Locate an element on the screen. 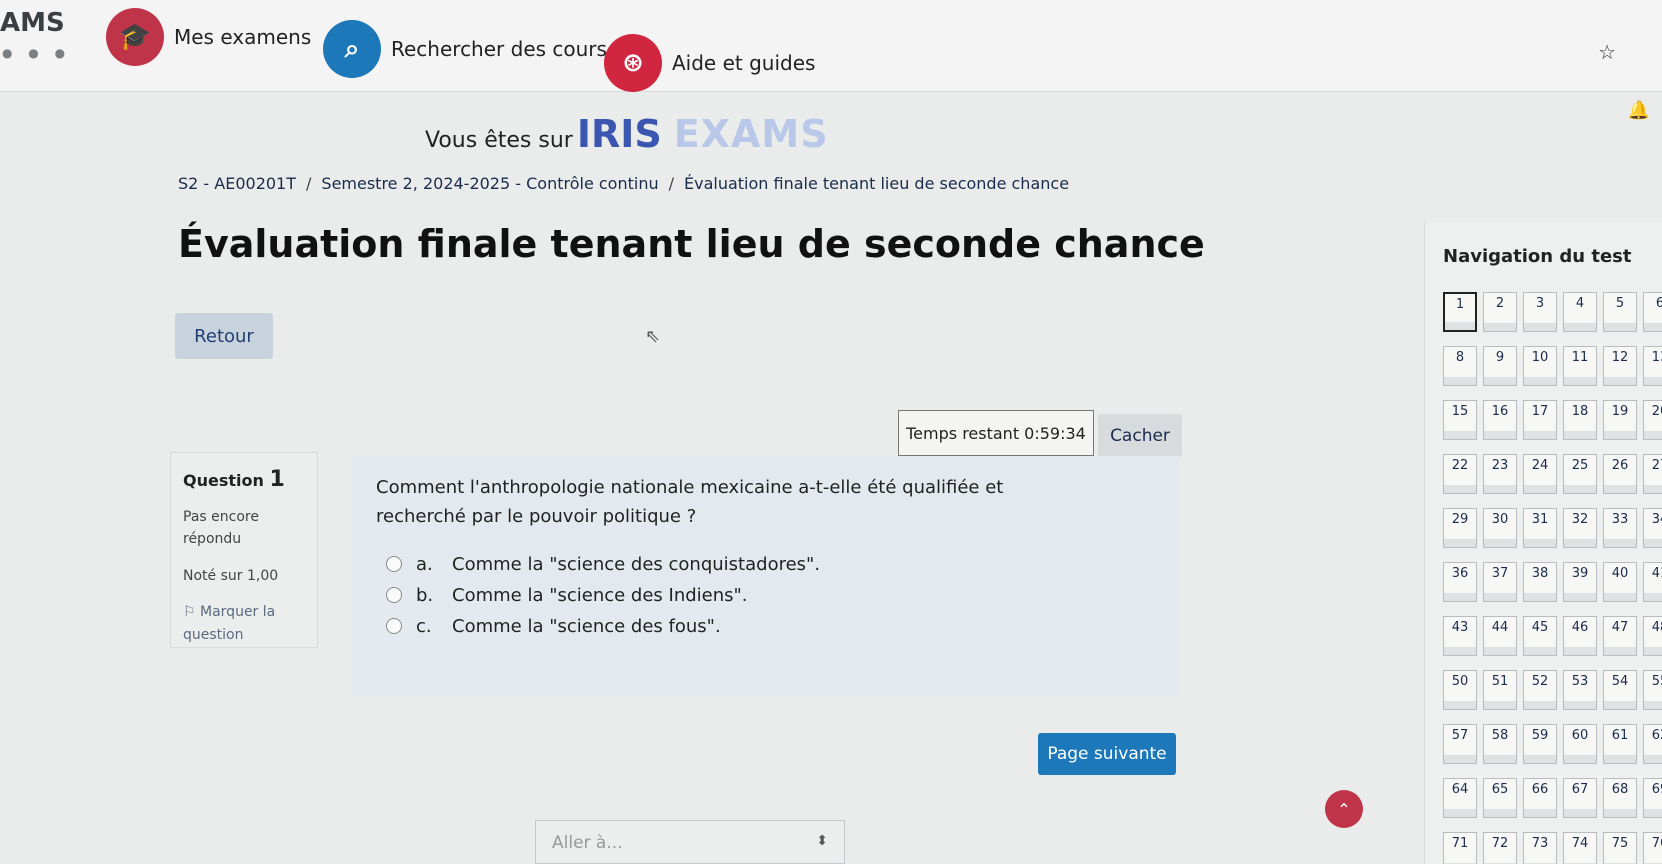  nav-aide-guides: ⊛ Aide et guides is located at coordinates (709, 63).